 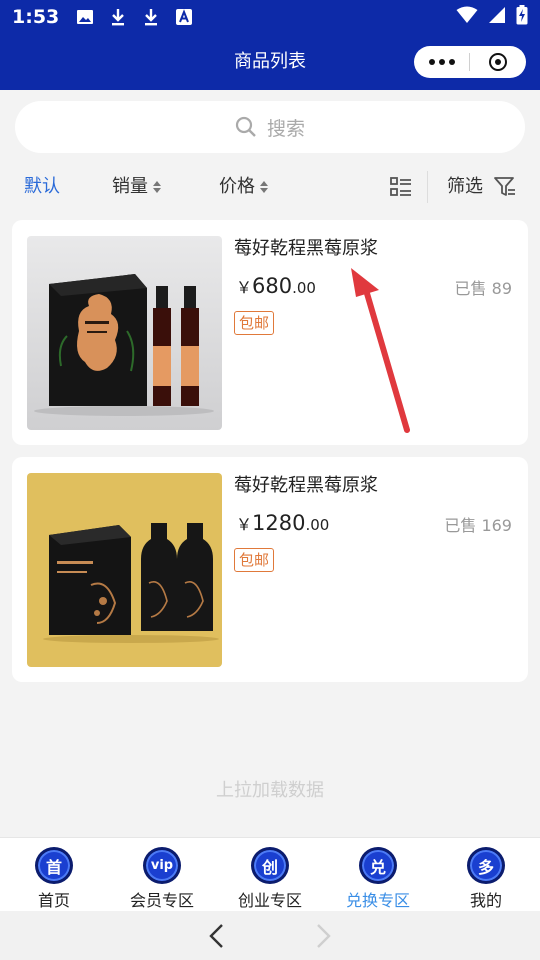 What do you see at coordinates (486, 865) in the screenshot?
I see `profile-icon: 多` at bounding box center [486, 865].